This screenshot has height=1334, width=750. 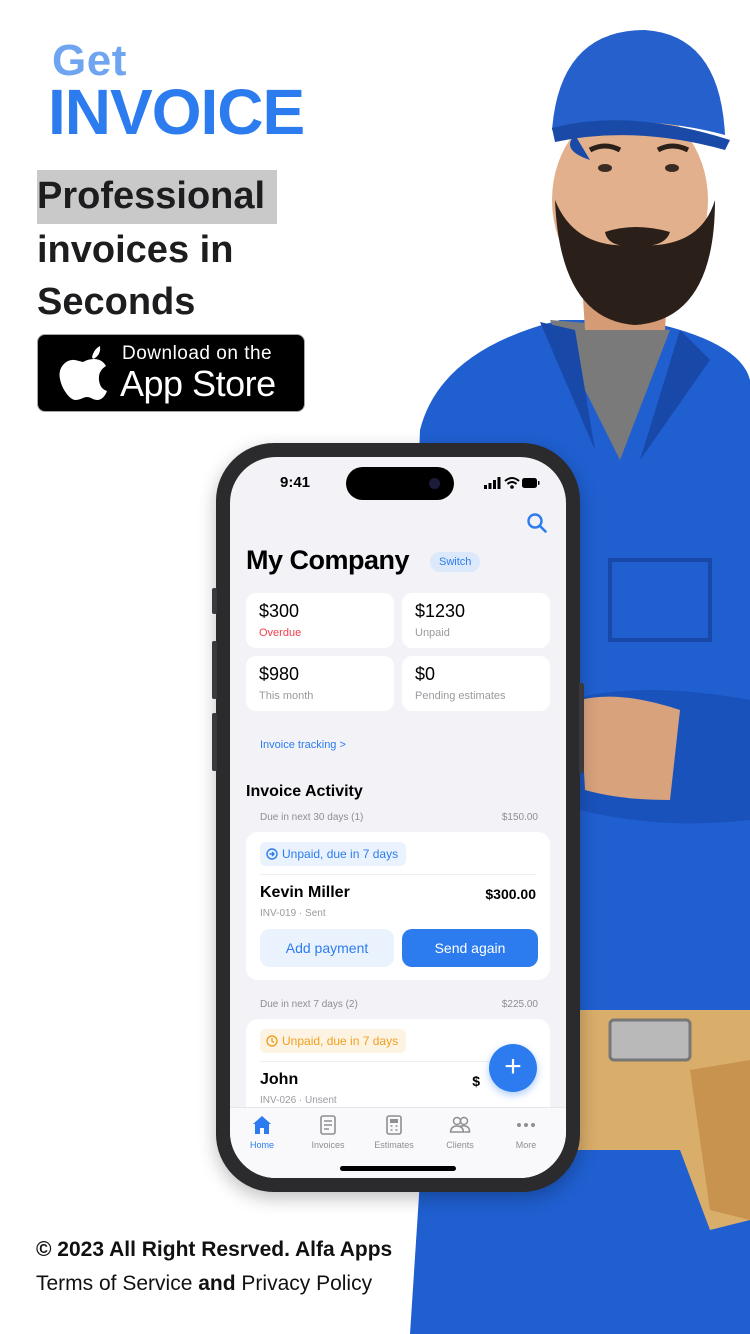 What do you see at coordinates (519, 1004) in the screenshot?
I see `due-group-total: $225.00` at bounding box center [519, 1004].